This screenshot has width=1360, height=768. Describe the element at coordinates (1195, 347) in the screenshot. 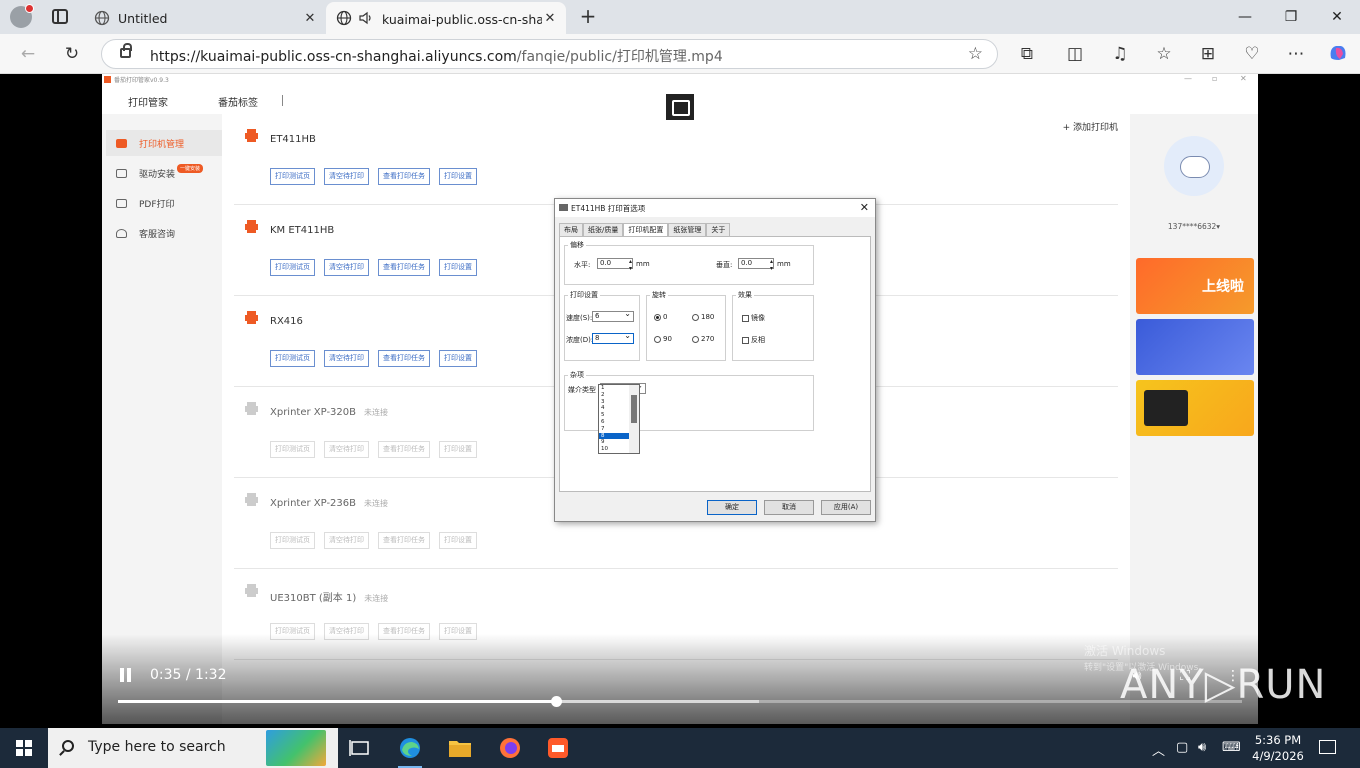

I see `ad-banner` at that location.